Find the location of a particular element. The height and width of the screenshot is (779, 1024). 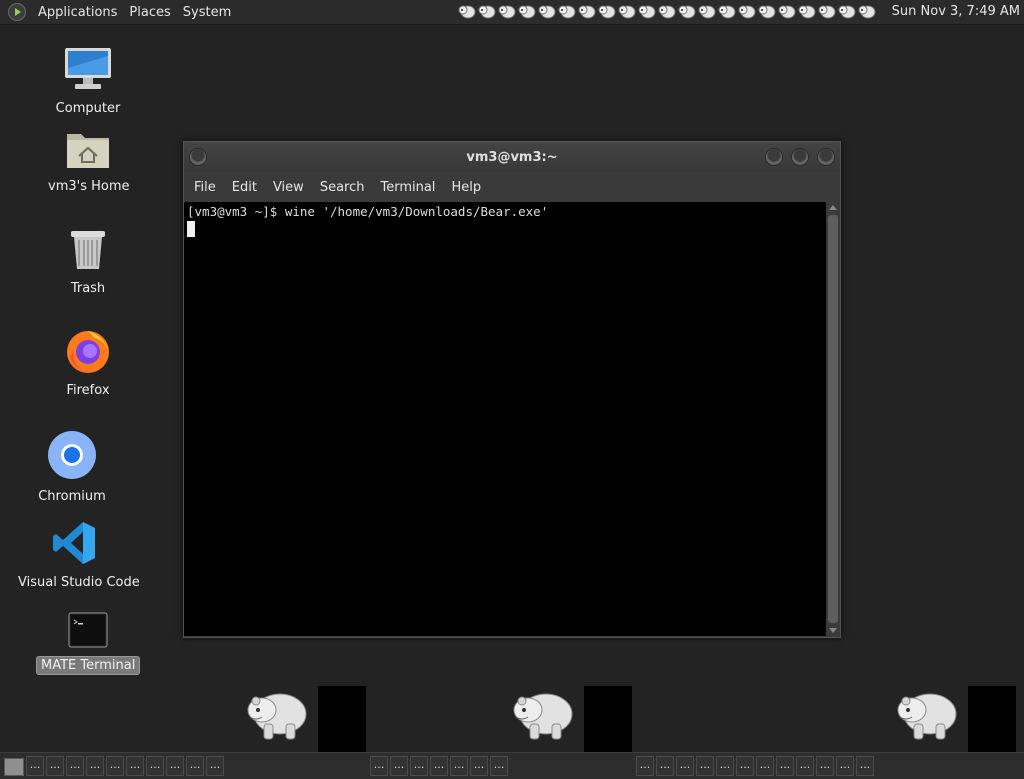

desktop-icon-firefox: Firefox is located at coordinates (88, 362).